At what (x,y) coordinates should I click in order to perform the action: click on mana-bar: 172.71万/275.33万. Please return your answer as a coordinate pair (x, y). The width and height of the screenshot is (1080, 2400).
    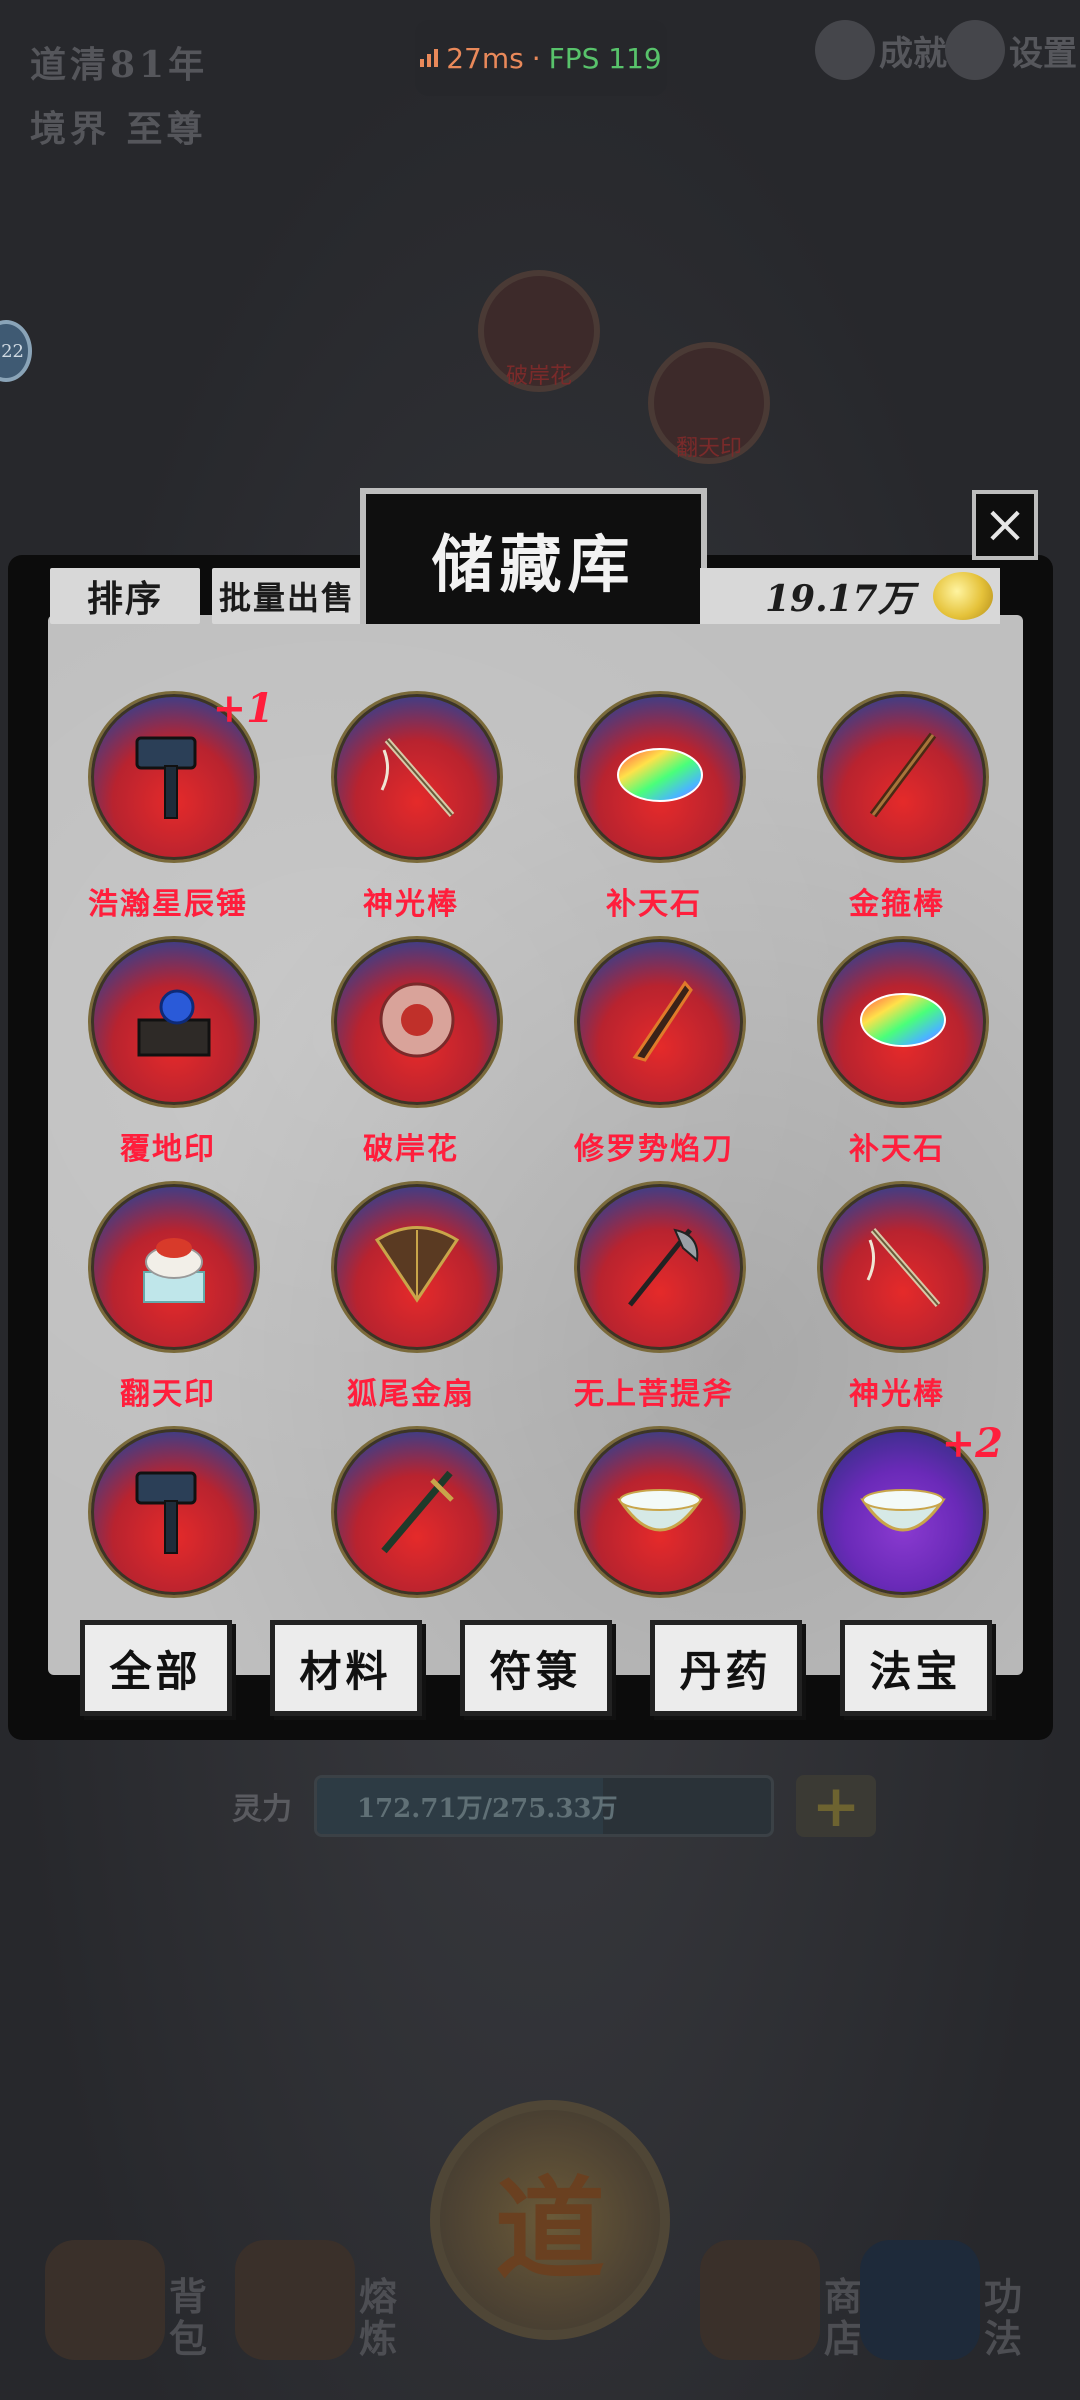
    Looking at the image, I should click on (544, 1806).